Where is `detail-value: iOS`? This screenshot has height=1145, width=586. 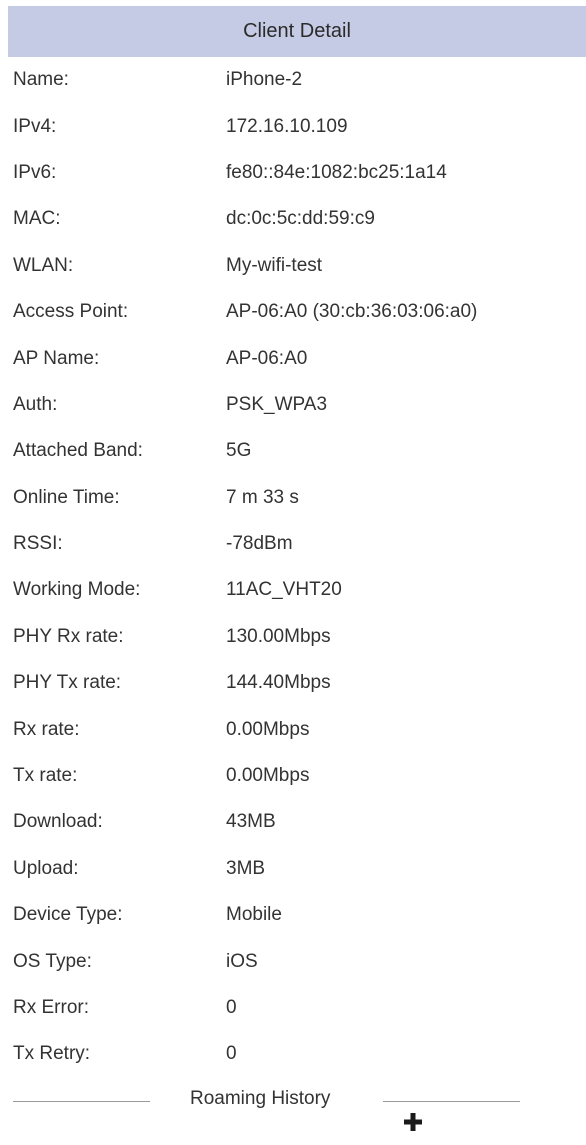 detail-value: iOS is located at coordinates (242, 961).